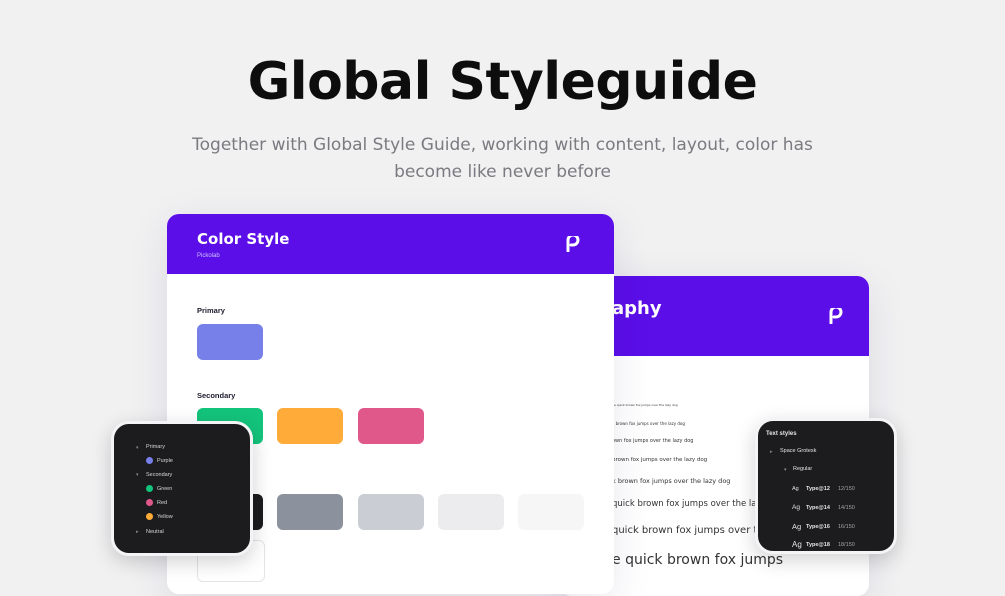 The height and width of the screenshot is (596, 1005). What do you see at coordinates (781, 434) in the screenshot?
I see `text-styles-header: Text styles` at bounding box center [781, 434].